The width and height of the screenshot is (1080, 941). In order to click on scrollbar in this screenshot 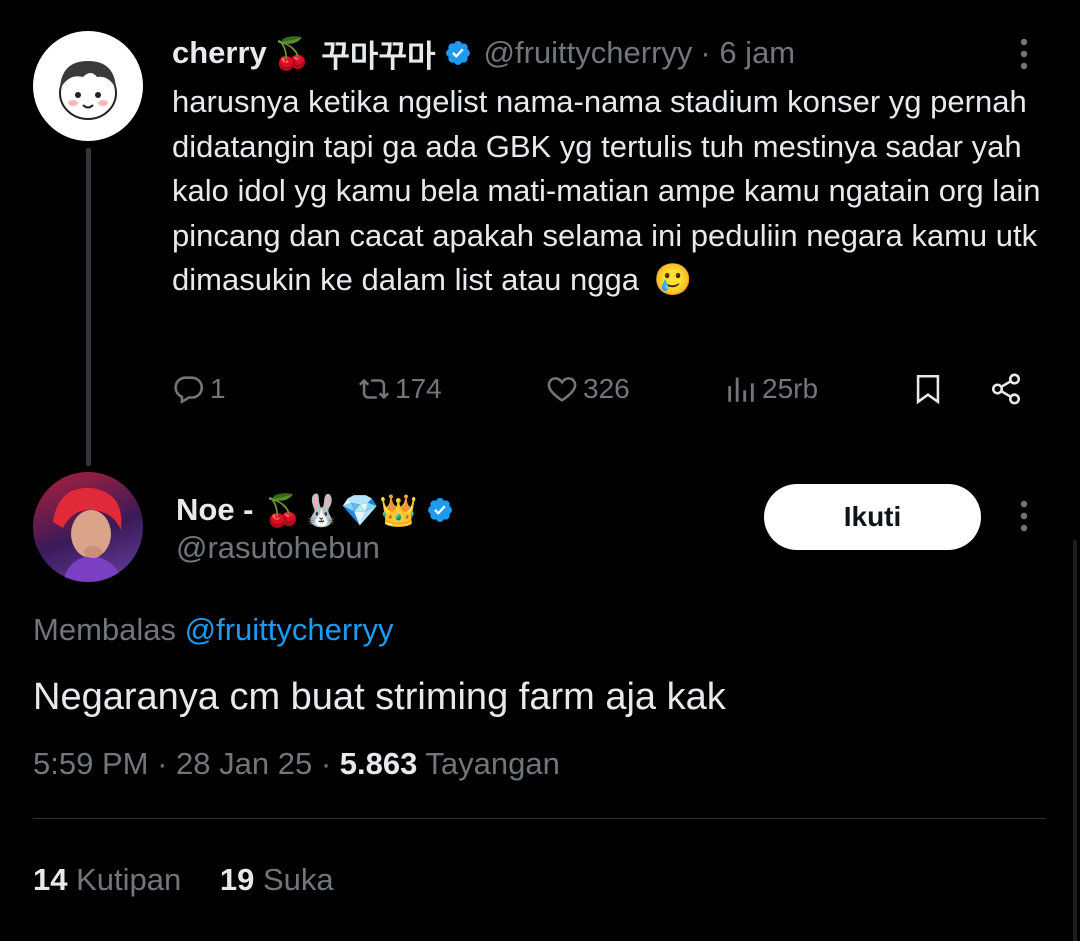, I will do `click(1075, 740)`.